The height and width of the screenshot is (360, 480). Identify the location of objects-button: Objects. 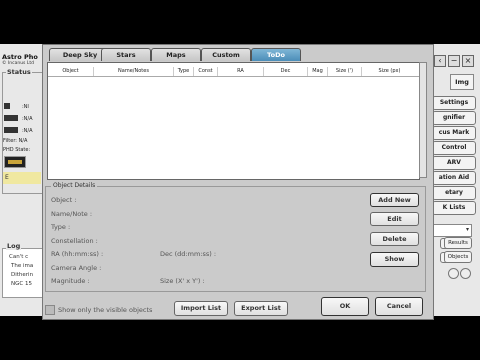
(458, 257).